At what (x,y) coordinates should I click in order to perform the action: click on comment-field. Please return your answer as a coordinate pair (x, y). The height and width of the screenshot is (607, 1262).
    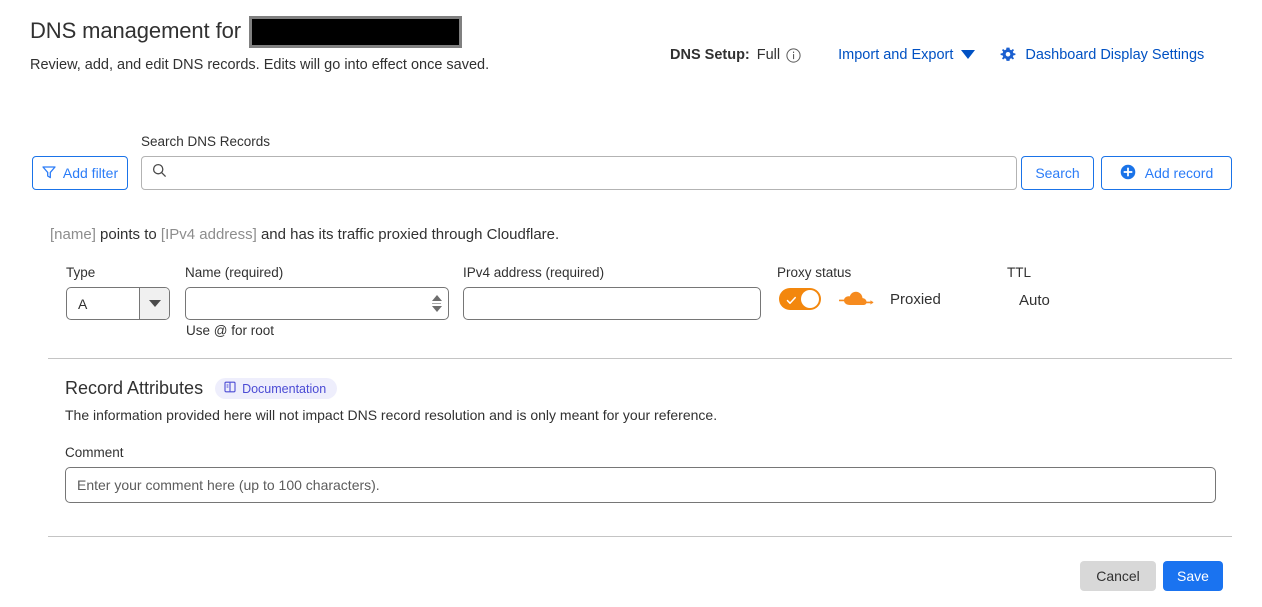
    Looking at the image, I should click on (640, 485).